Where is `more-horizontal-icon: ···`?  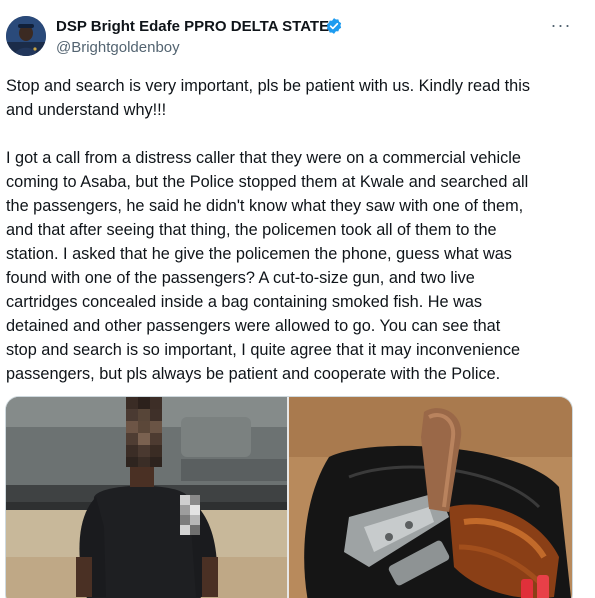
more-horizontal-icon: ··· is located at coordinates (561, 27).